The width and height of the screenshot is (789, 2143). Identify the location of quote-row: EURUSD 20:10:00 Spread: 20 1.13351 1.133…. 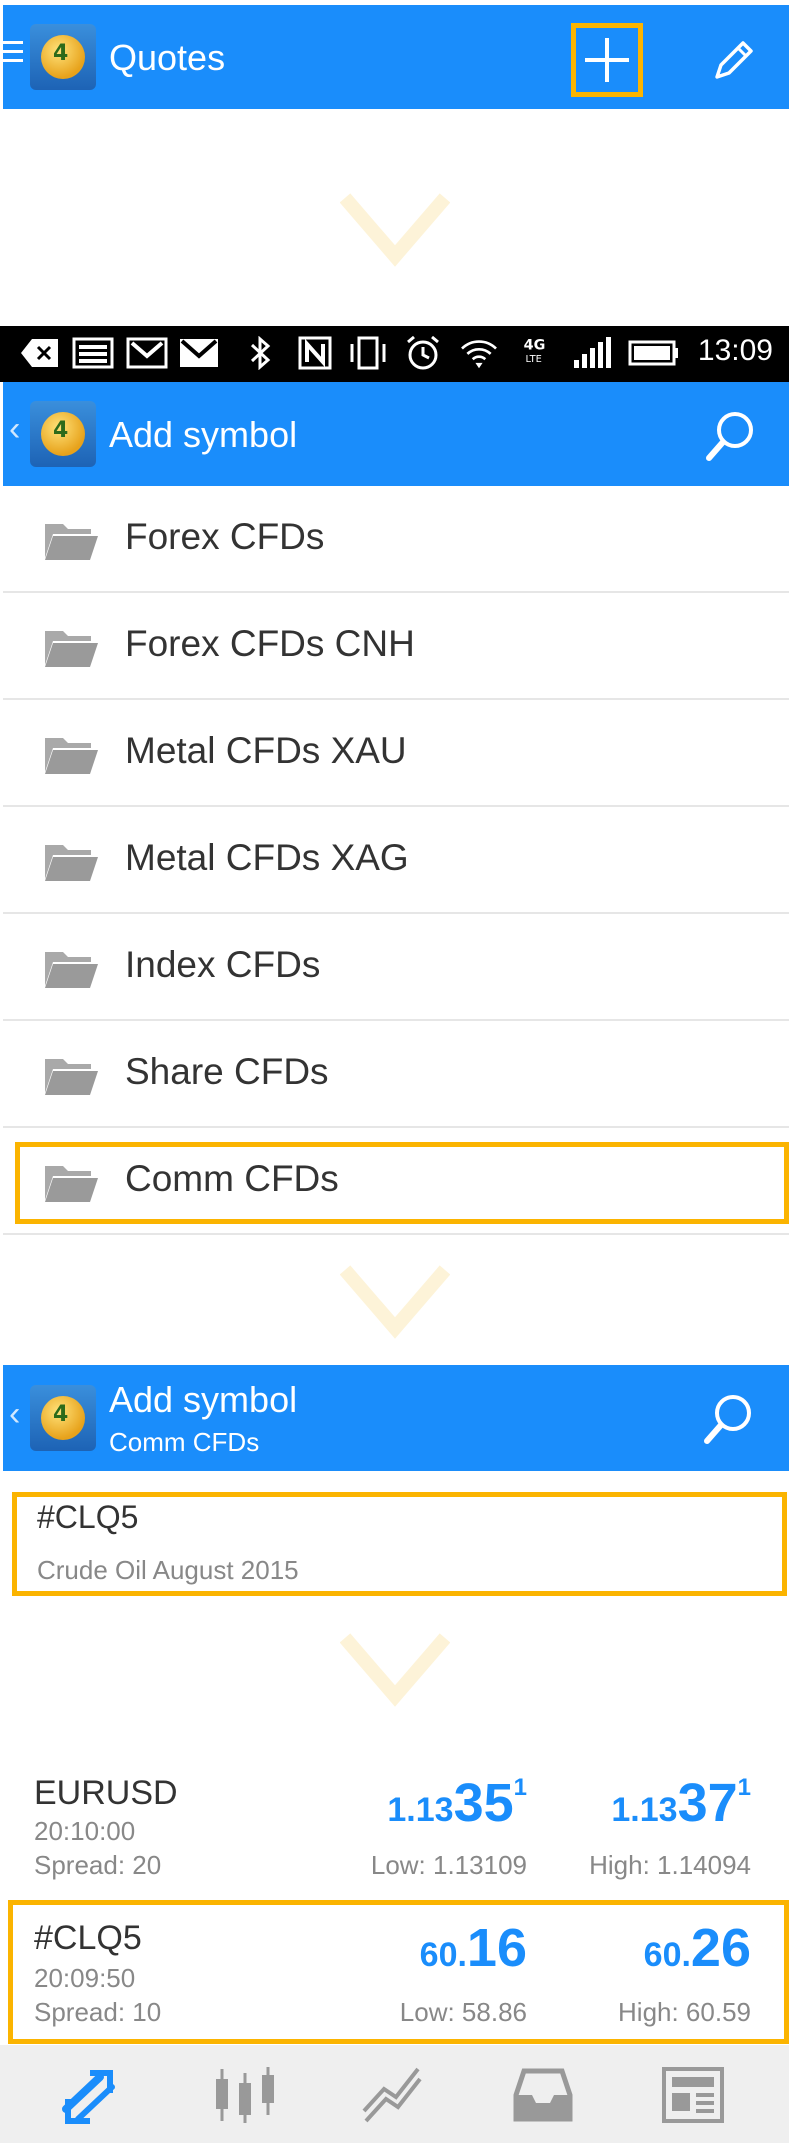
(394, 1830).